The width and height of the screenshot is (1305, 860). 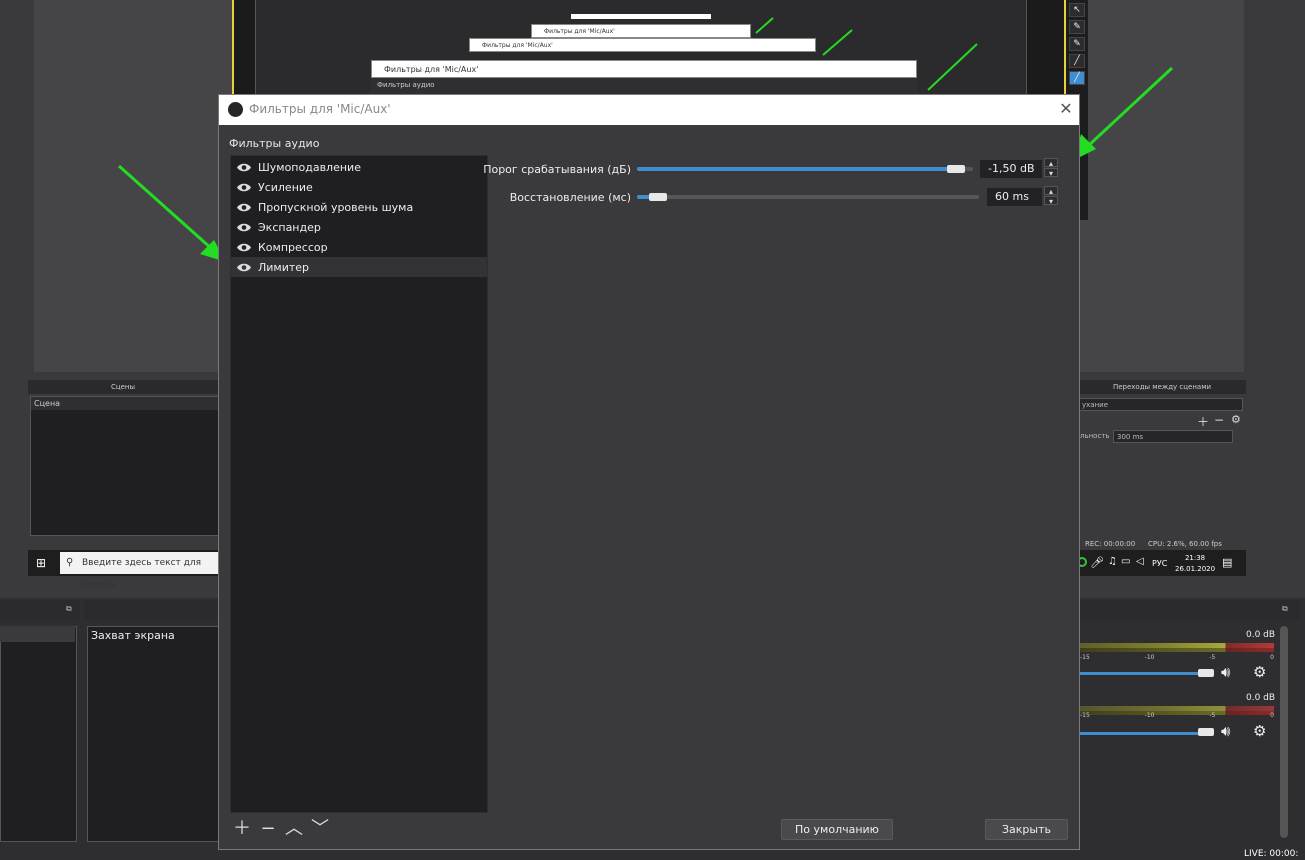 I want to click on threshold-slider-handle, so click(x=956, y=169).